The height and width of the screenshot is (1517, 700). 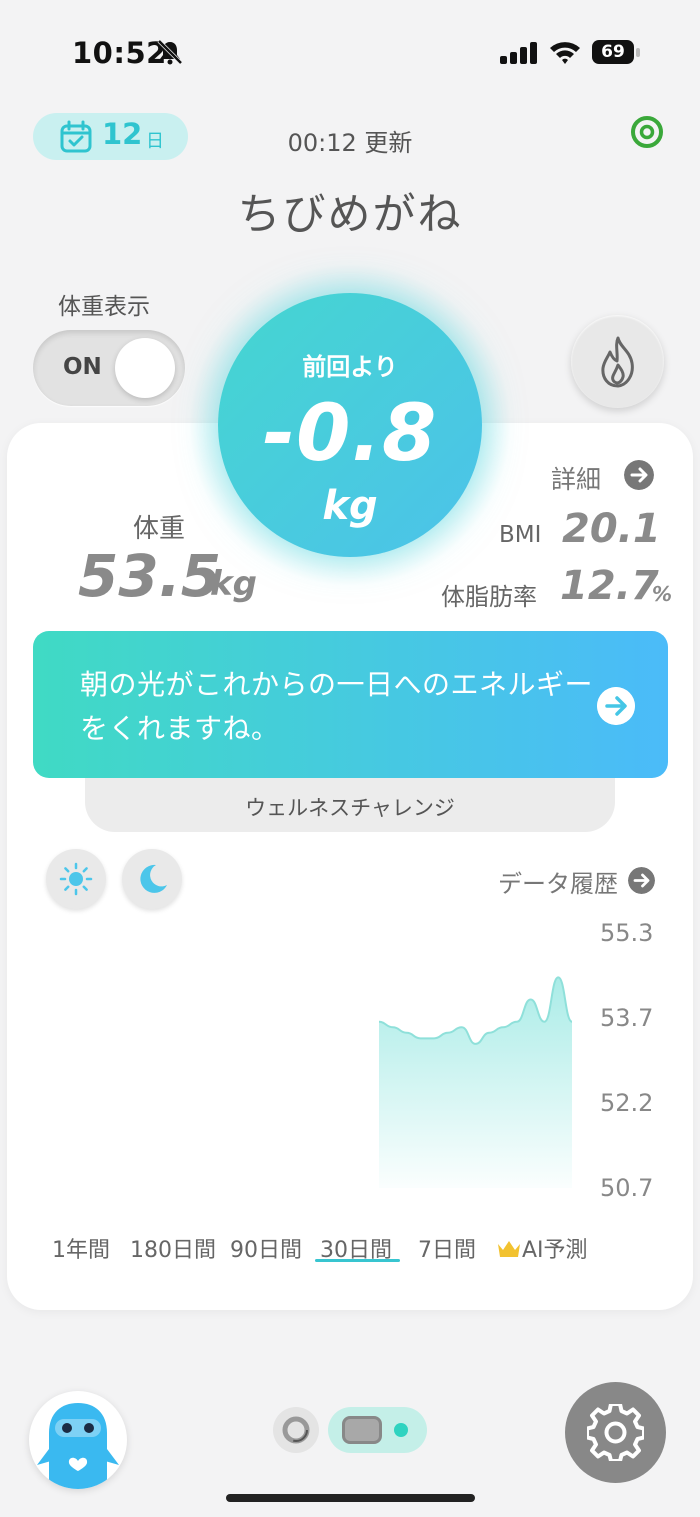 What do you see at coordinates (119, 53) in the screenshot?
I see `status-time: 10:52` at bounding box center [119, 53].